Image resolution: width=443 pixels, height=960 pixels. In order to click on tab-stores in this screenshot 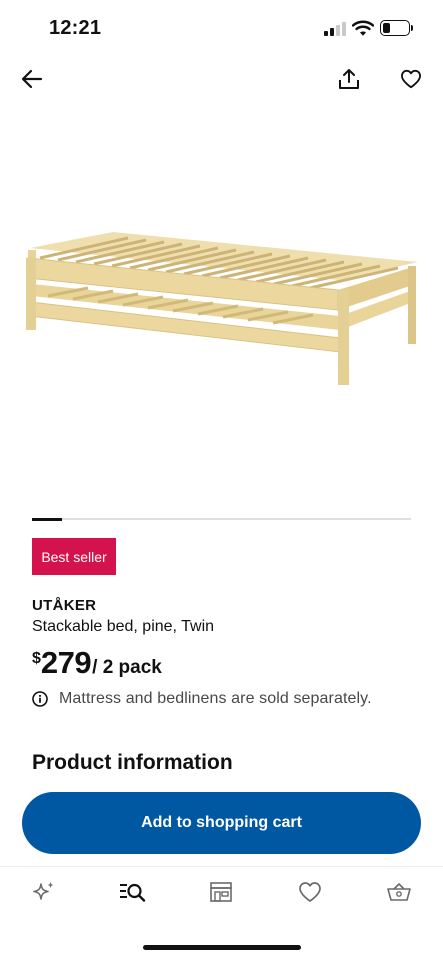, I will do `click(221, 892)`.